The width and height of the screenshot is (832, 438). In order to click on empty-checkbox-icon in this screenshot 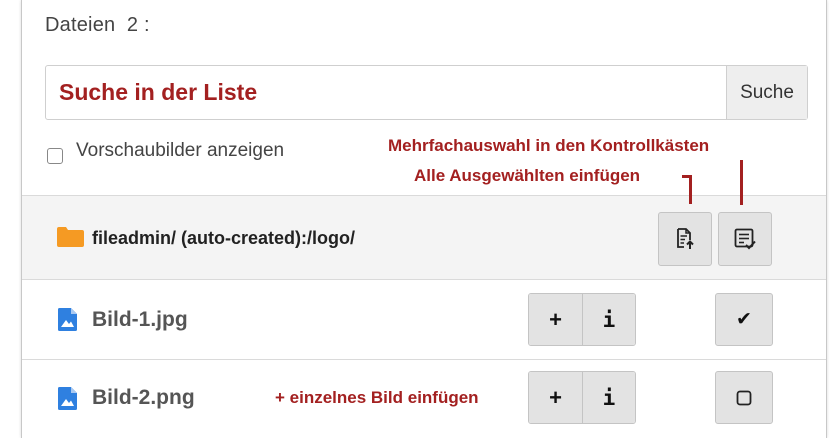, I will do `click(744, 397)`.